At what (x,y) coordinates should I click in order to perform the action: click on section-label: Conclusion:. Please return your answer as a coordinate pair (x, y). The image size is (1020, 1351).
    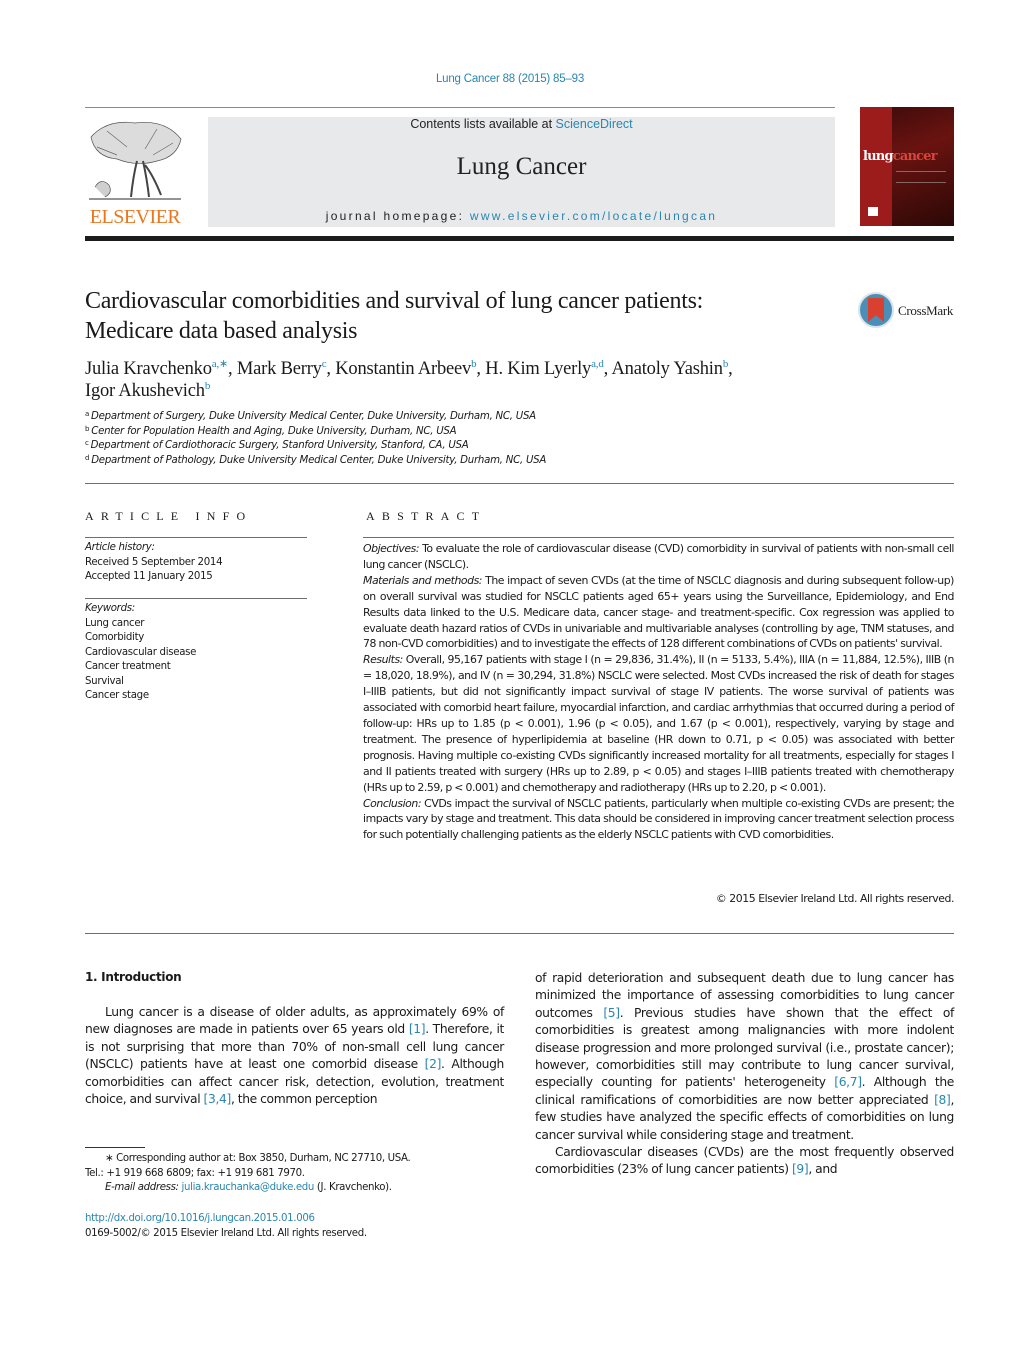
    Looking at the image, I should click on (392, 803).